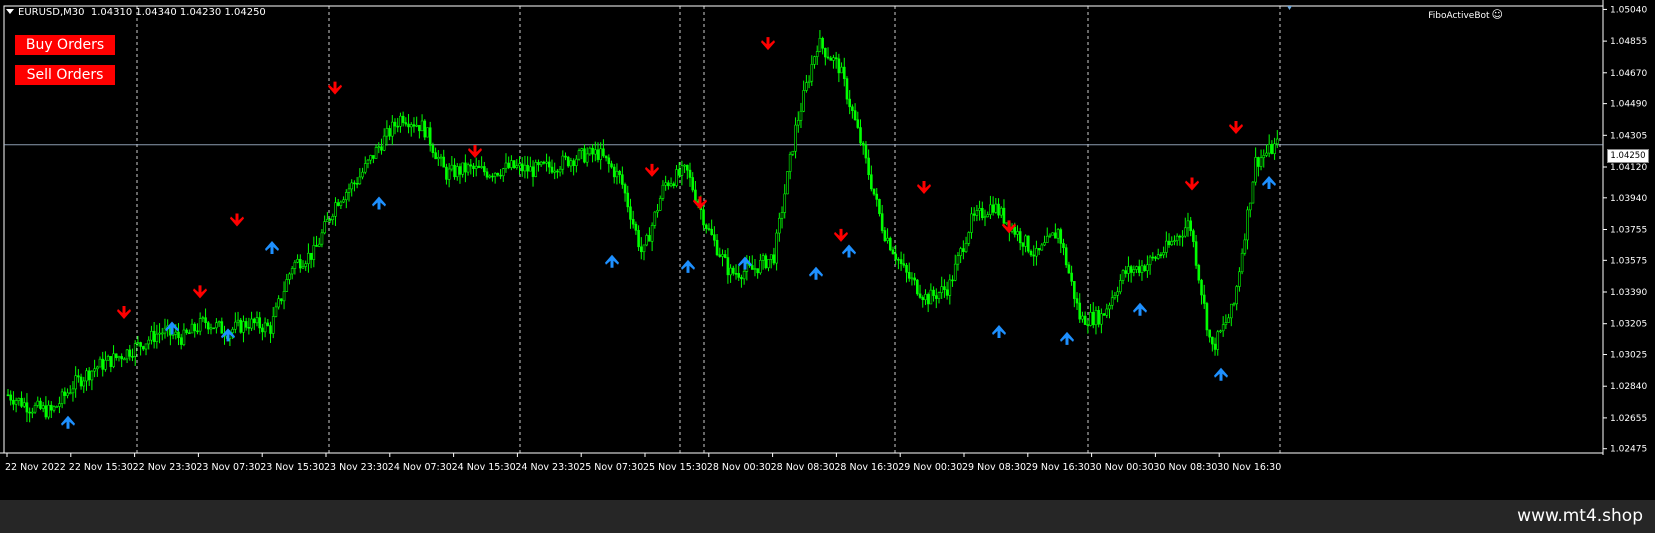  What do you see at coordinates (1628, 356) in the screenshot?
I see `price-tick-label: 1.03025` at bounding box center [1628, 356].